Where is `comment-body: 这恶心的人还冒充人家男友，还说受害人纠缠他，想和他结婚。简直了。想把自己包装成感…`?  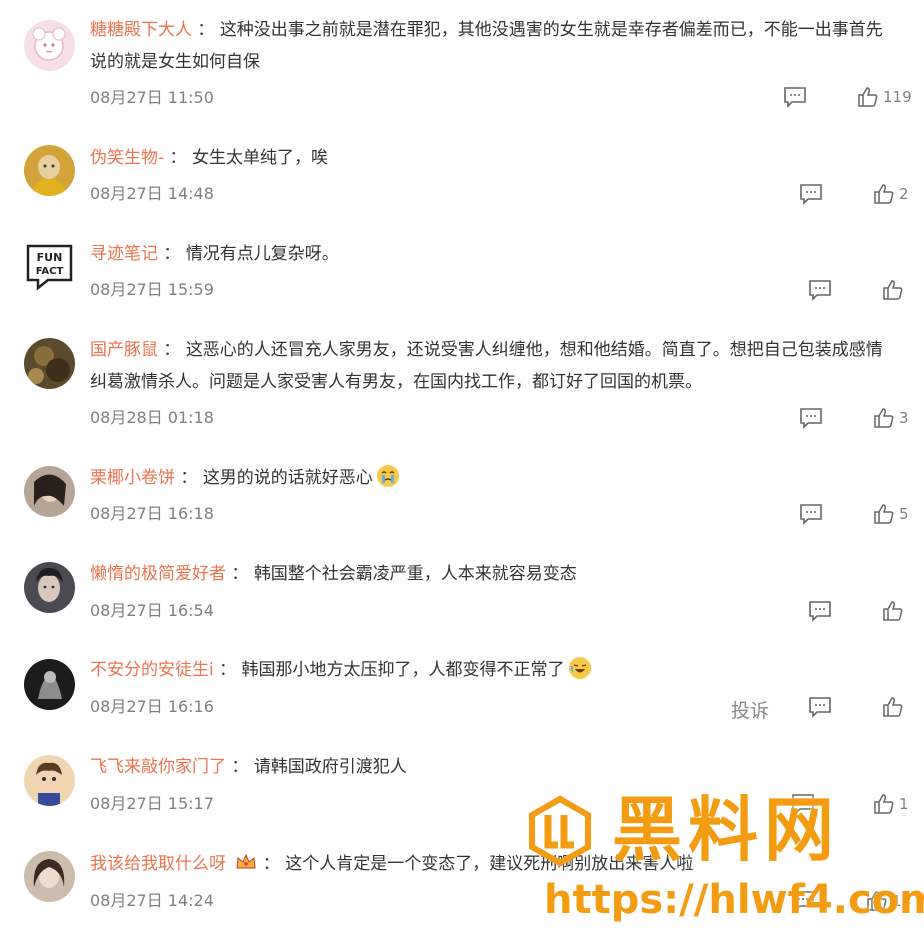 comment-body: 这恶心的人还冒充人家男友，还说受害人纠缠他，想和他结婚。简直了。想把自己包装成感… is located at coordinates (534, 350).